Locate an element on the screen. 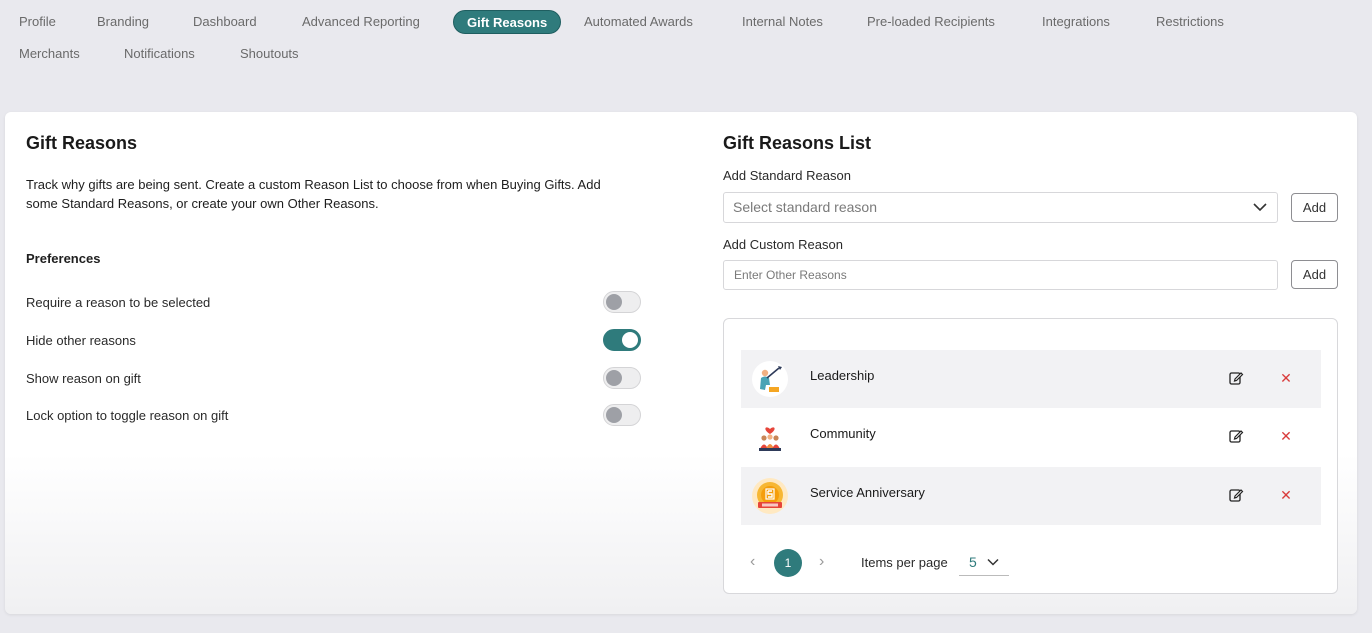 This screenshot has height=633, width=1372. show-reason-toggle is located at coordinates (622, 378).